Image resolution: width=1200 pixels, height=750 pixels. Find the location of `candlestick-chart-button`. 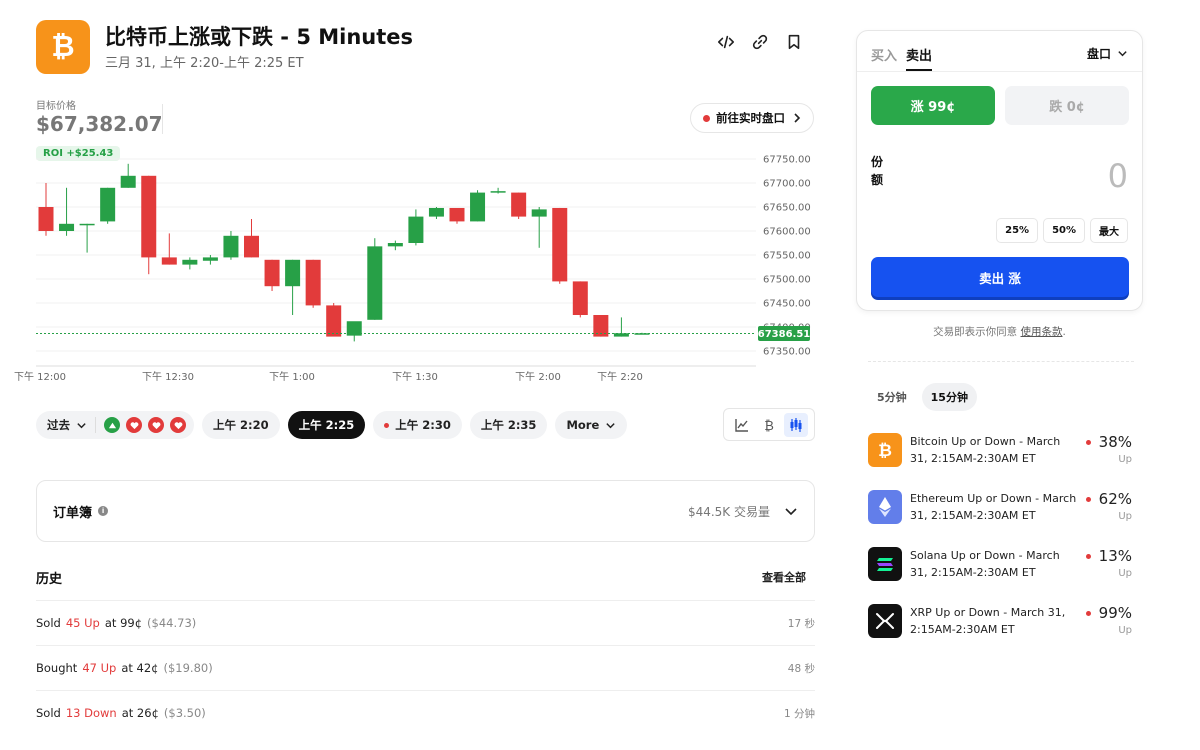

candlestick-chart-button is located at coordinates (796, 424).